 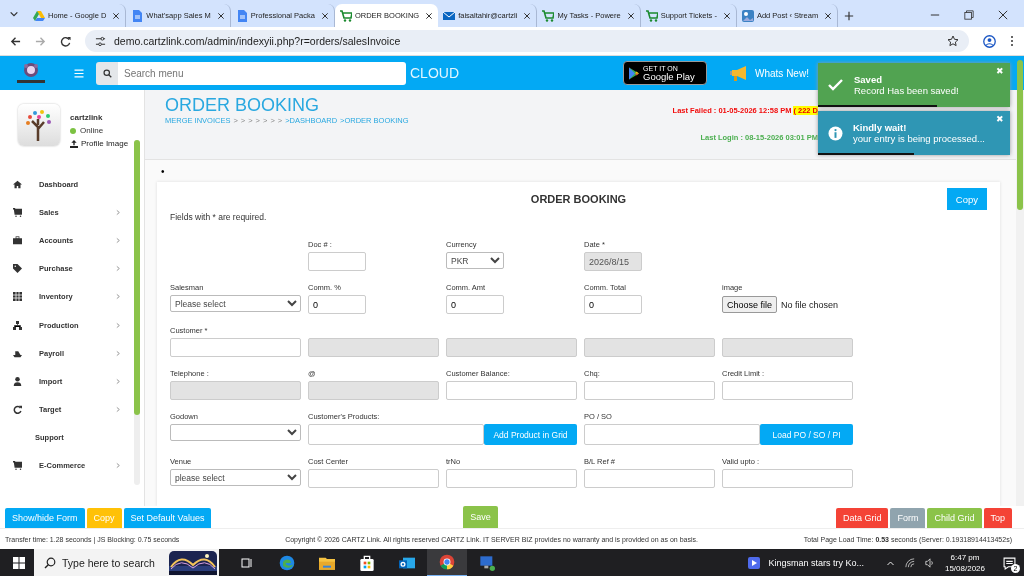 What do you see at coordinates (997, 518) in the screenshot?
I see `action-button: Top` at bounding box center [997, 518].